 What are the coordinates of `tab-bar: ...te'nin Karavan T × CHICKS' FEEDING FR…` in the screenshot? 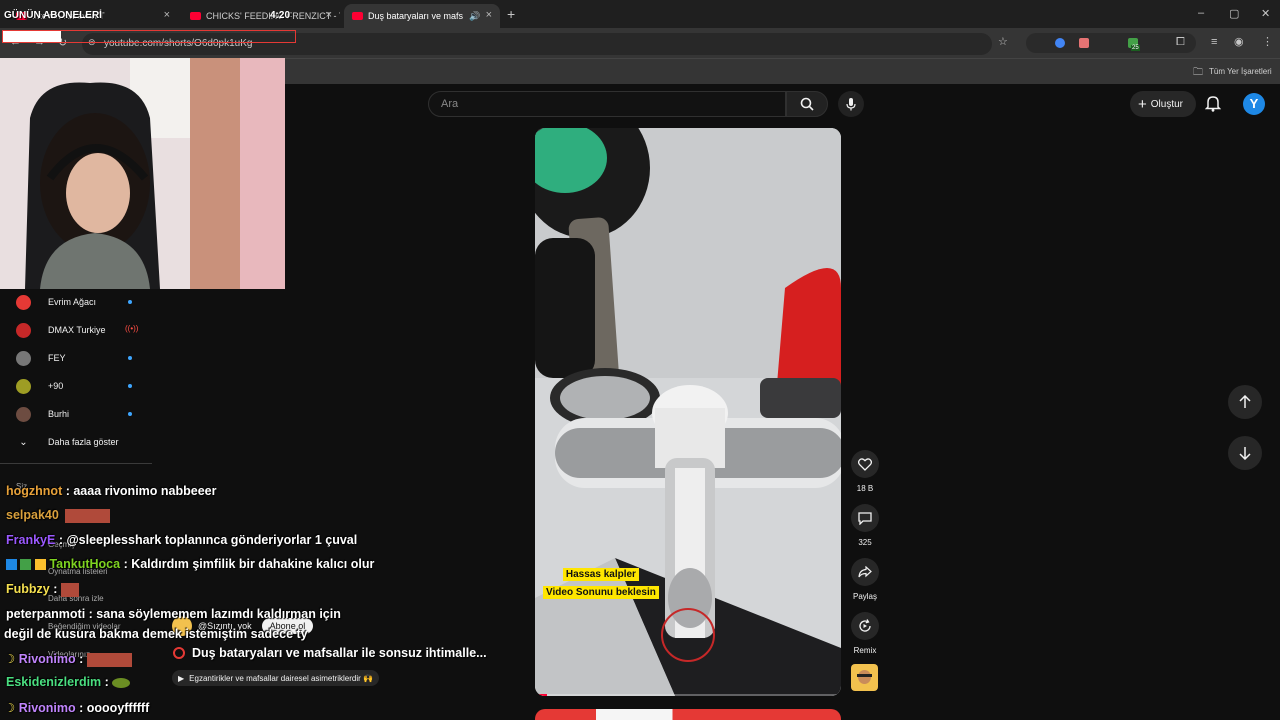 It's located at (640, 14).